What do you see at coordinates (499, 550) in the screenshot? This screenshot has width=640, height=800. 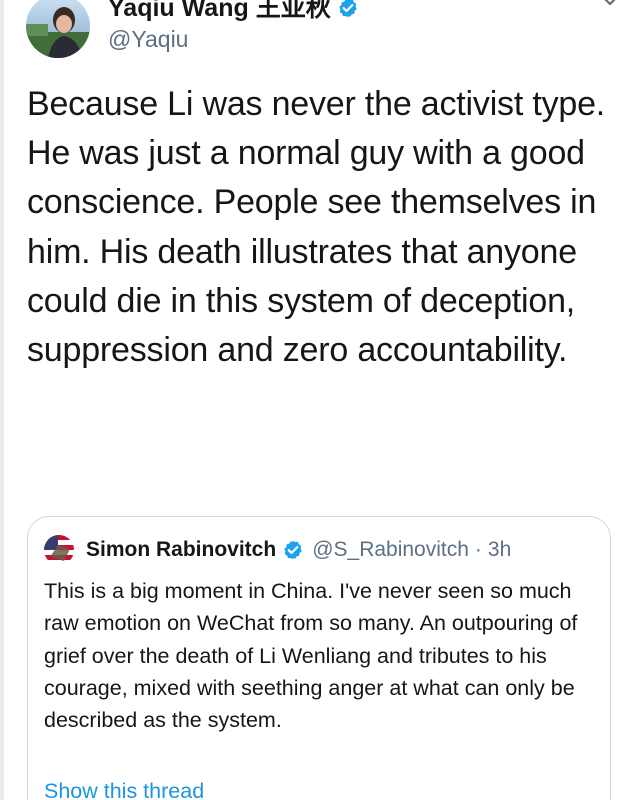 I see `quoted-timestamp: 3h` at bounding box center [499, 550].